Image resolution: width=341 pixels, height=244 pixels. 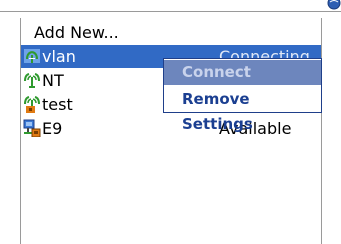 What do you see at coordinates (217, 111) in the screenshot?
I see `remove-settings-label: Remove Settings` at bounding box center [217, 111].